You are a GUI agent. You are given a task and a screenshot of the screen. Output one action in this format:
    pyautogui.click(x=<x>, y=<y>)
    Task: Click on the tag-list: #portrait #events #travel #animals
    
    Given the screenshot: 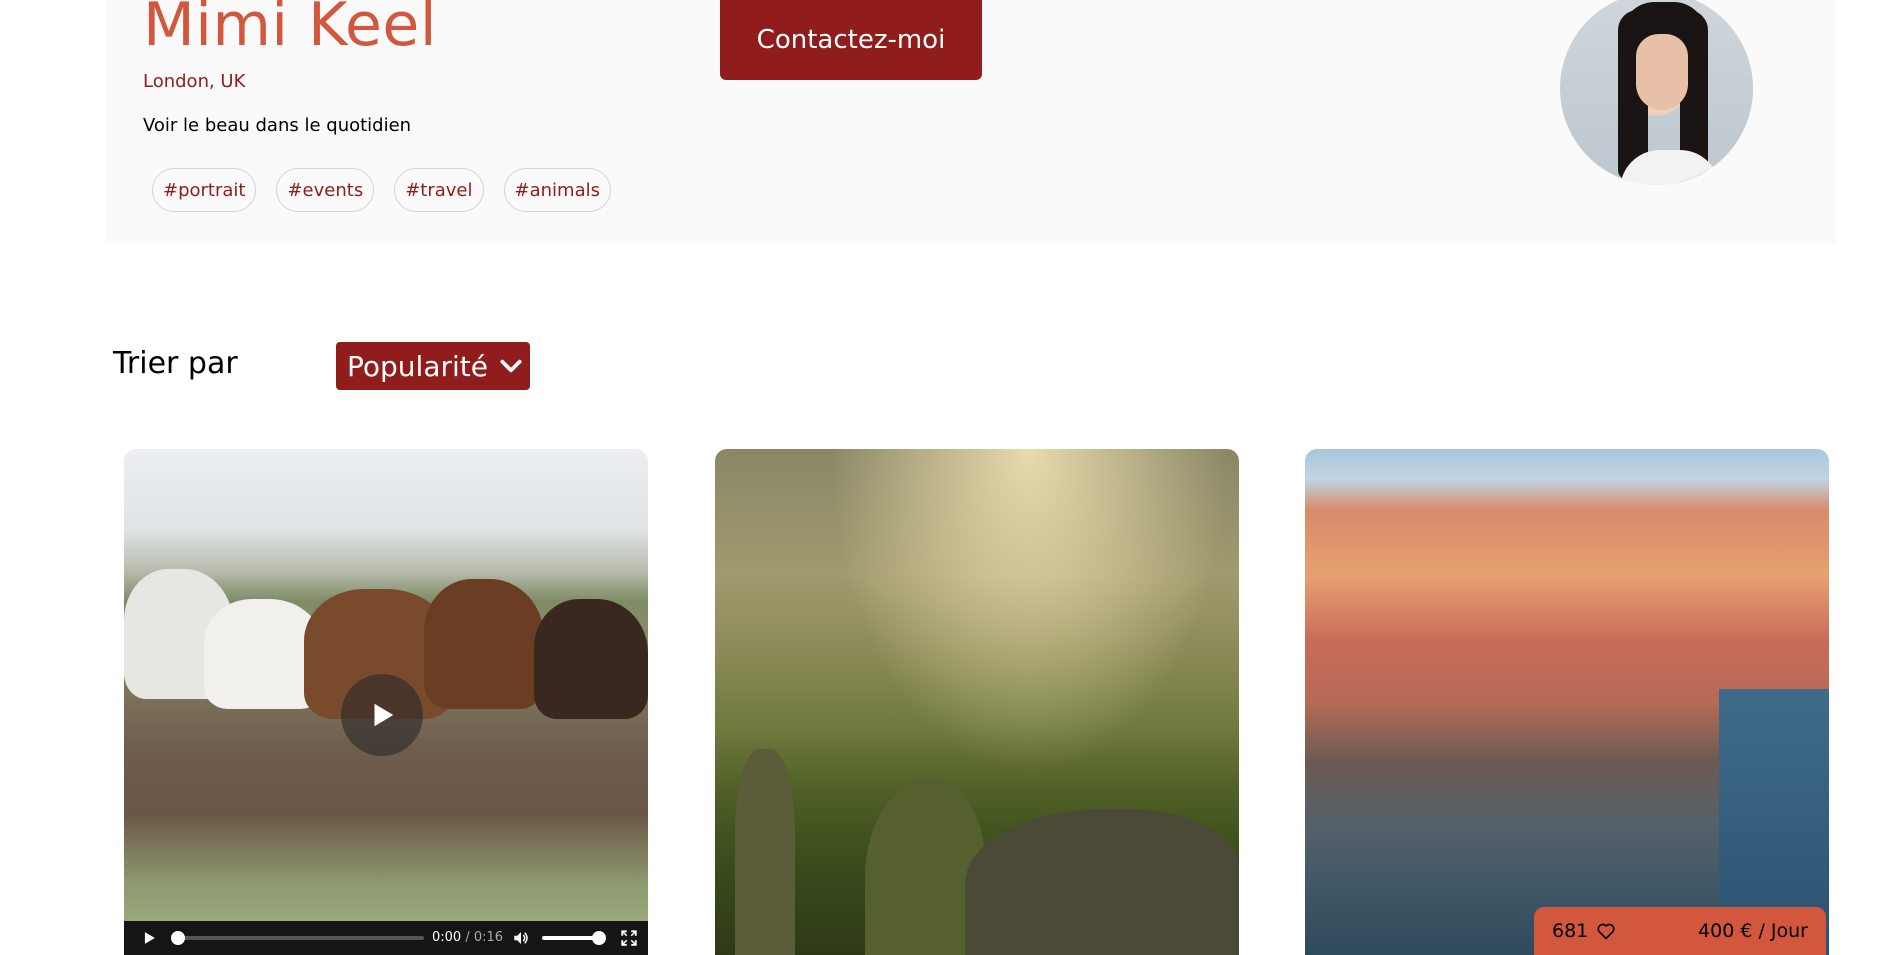 What is the action you would take?
    pyautogui.click(x=381, y=190)
    